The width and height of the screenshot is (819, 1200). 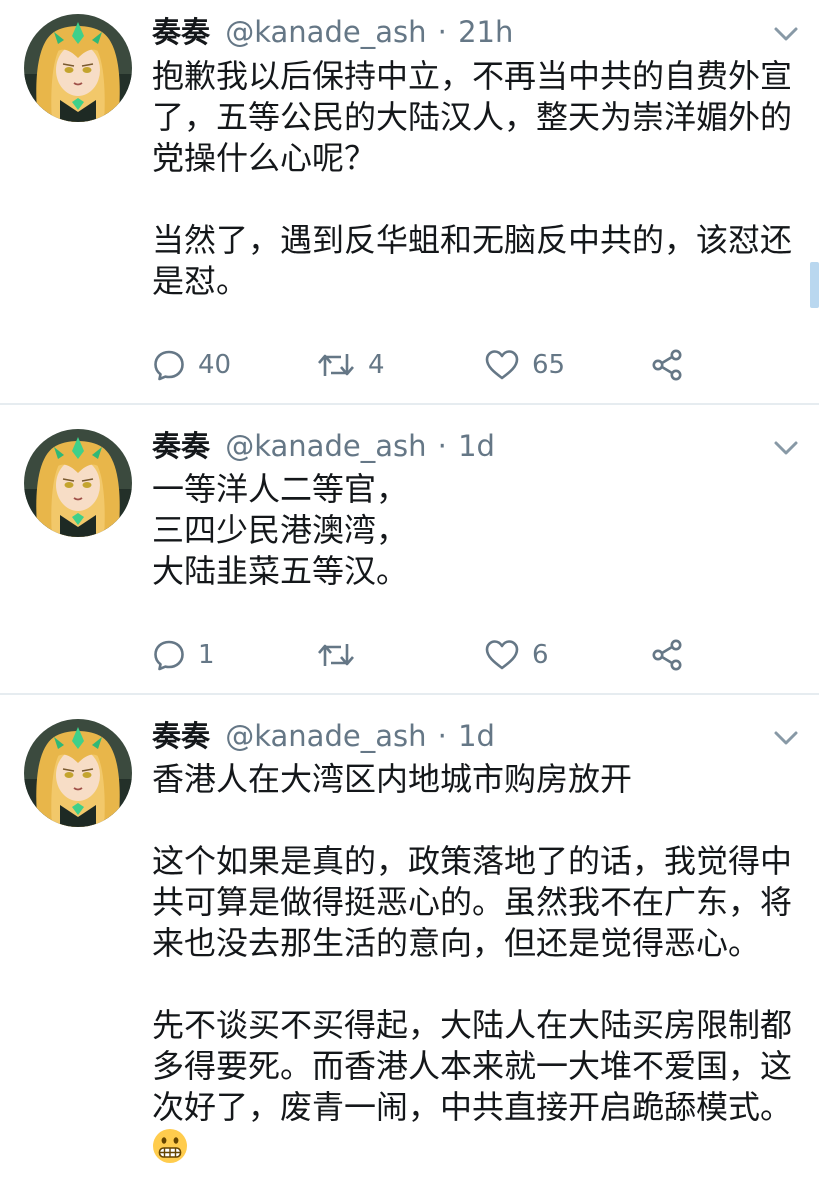 I want to click on action-bar: 1 6, so click(x=477, y=655).